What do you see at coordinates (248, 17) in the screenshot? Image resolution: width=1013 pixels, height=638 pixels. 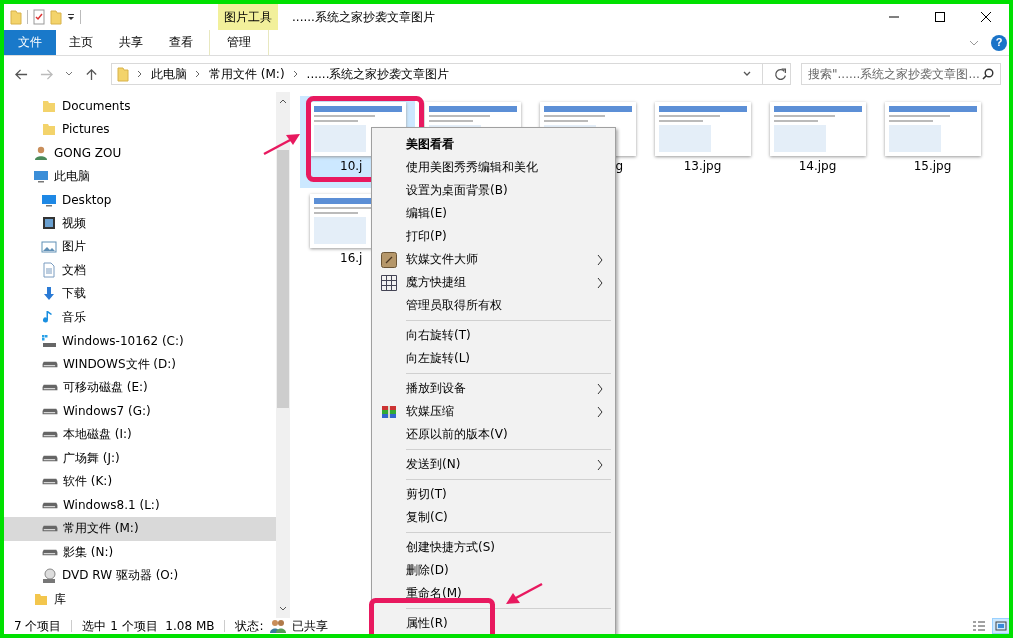 I see `context-tab-header: 图片工具` at bounding box center [248, 17].